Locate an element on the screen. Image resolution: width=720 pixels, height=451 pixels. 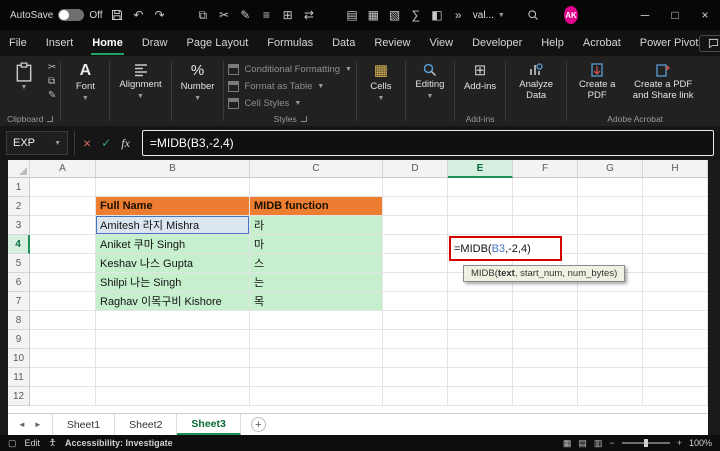
close-icon: × is located at coordinates (705, 15).